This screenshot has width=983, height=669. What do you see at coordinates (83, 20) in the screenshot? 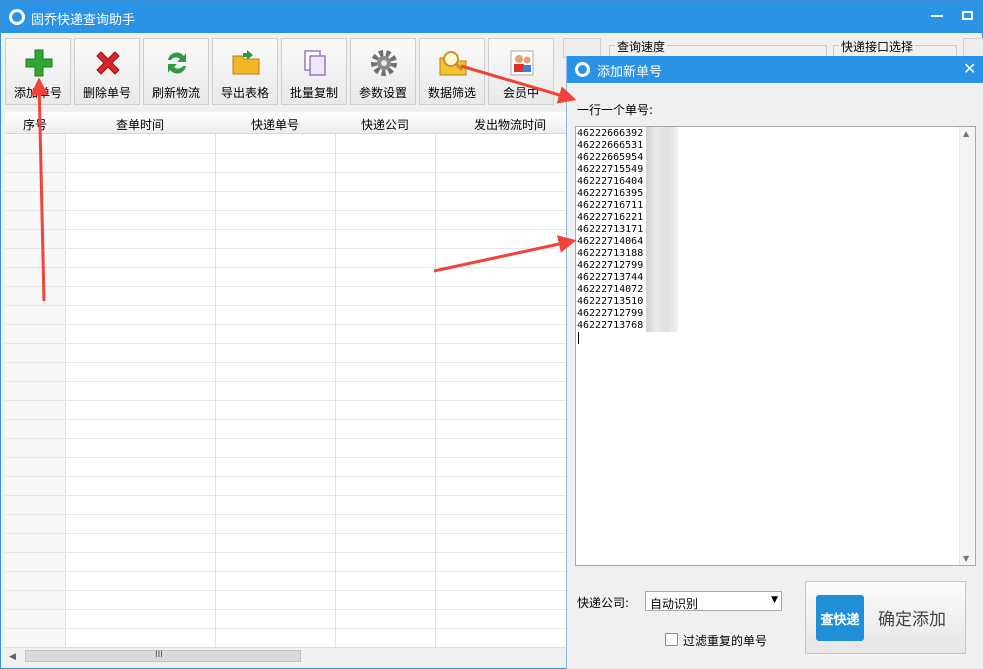
I see `window-title: 固乔快递查询助手` at bounding box center [83, 20].